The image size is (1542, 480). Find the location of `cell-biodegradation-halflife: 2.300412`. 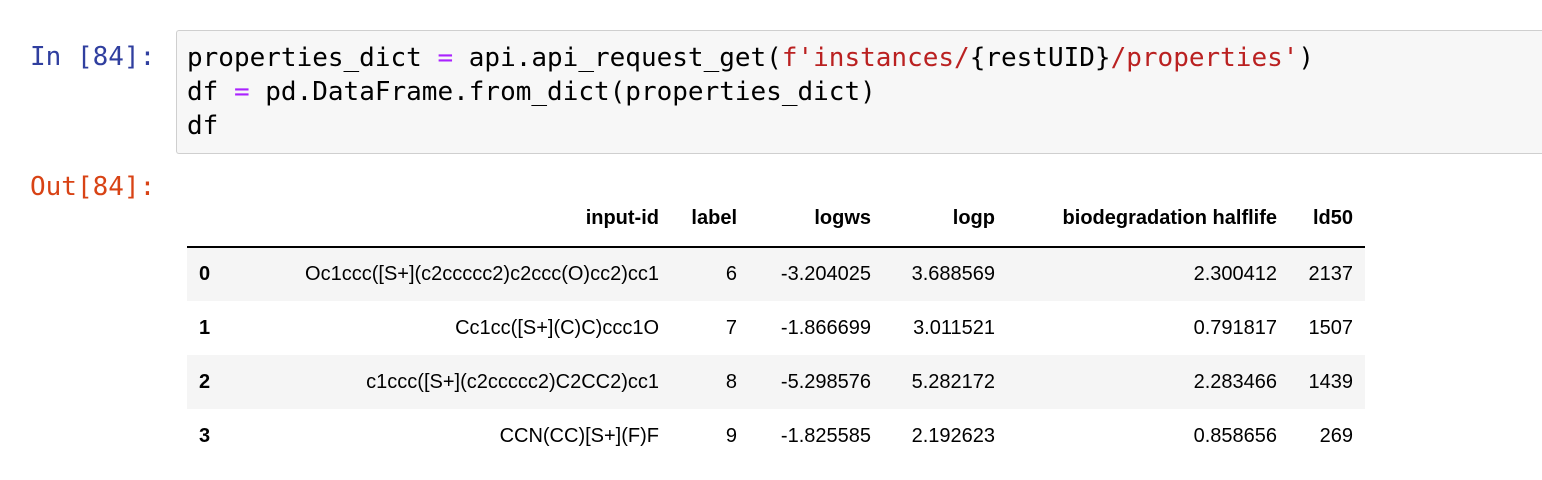

cell-biodegradation-halflife: 2.300412 is located at coordinates (1235, 274).